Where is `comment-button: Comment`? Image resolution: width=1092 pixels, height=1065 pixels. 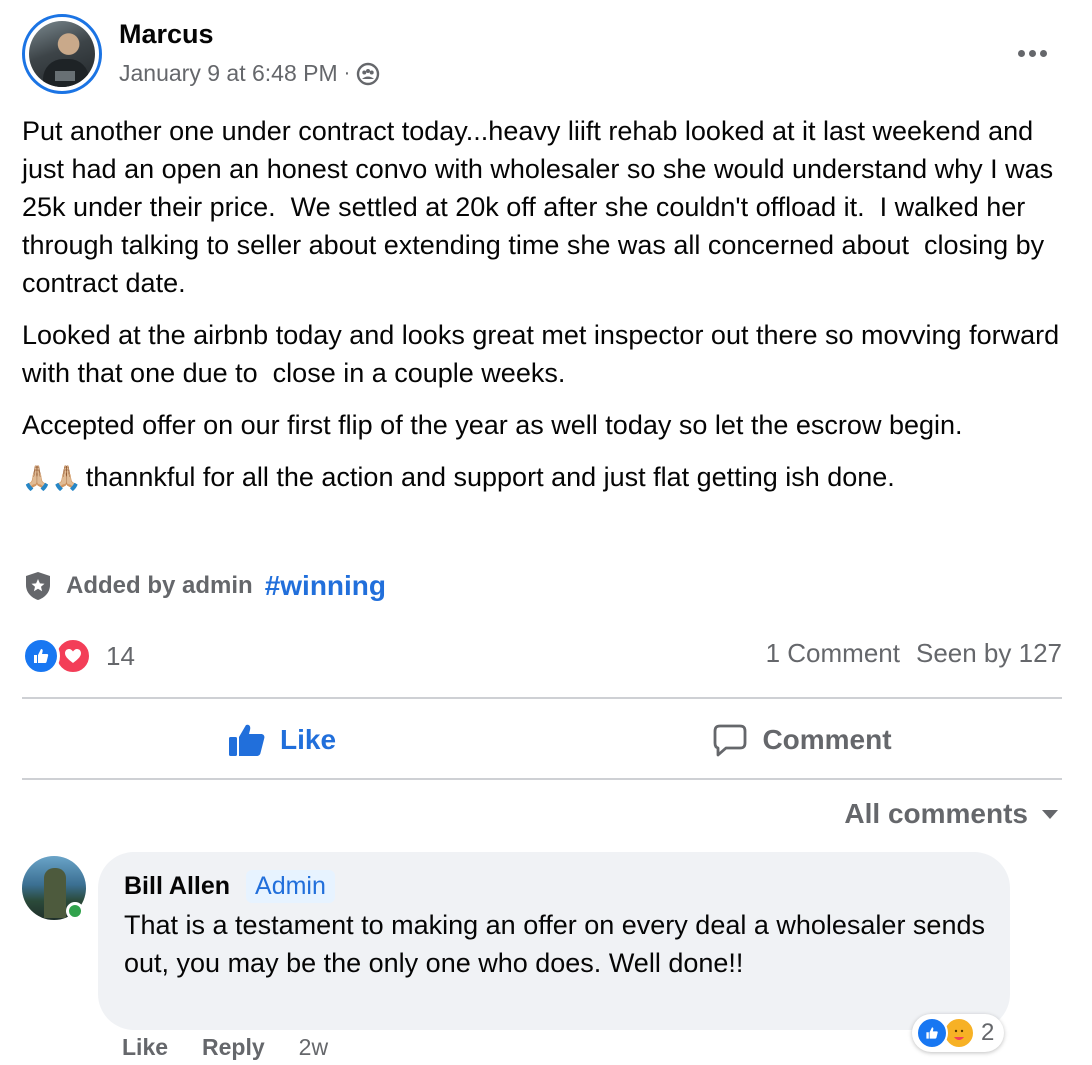
comment-button: Comment is located at coordinates (802, 740).